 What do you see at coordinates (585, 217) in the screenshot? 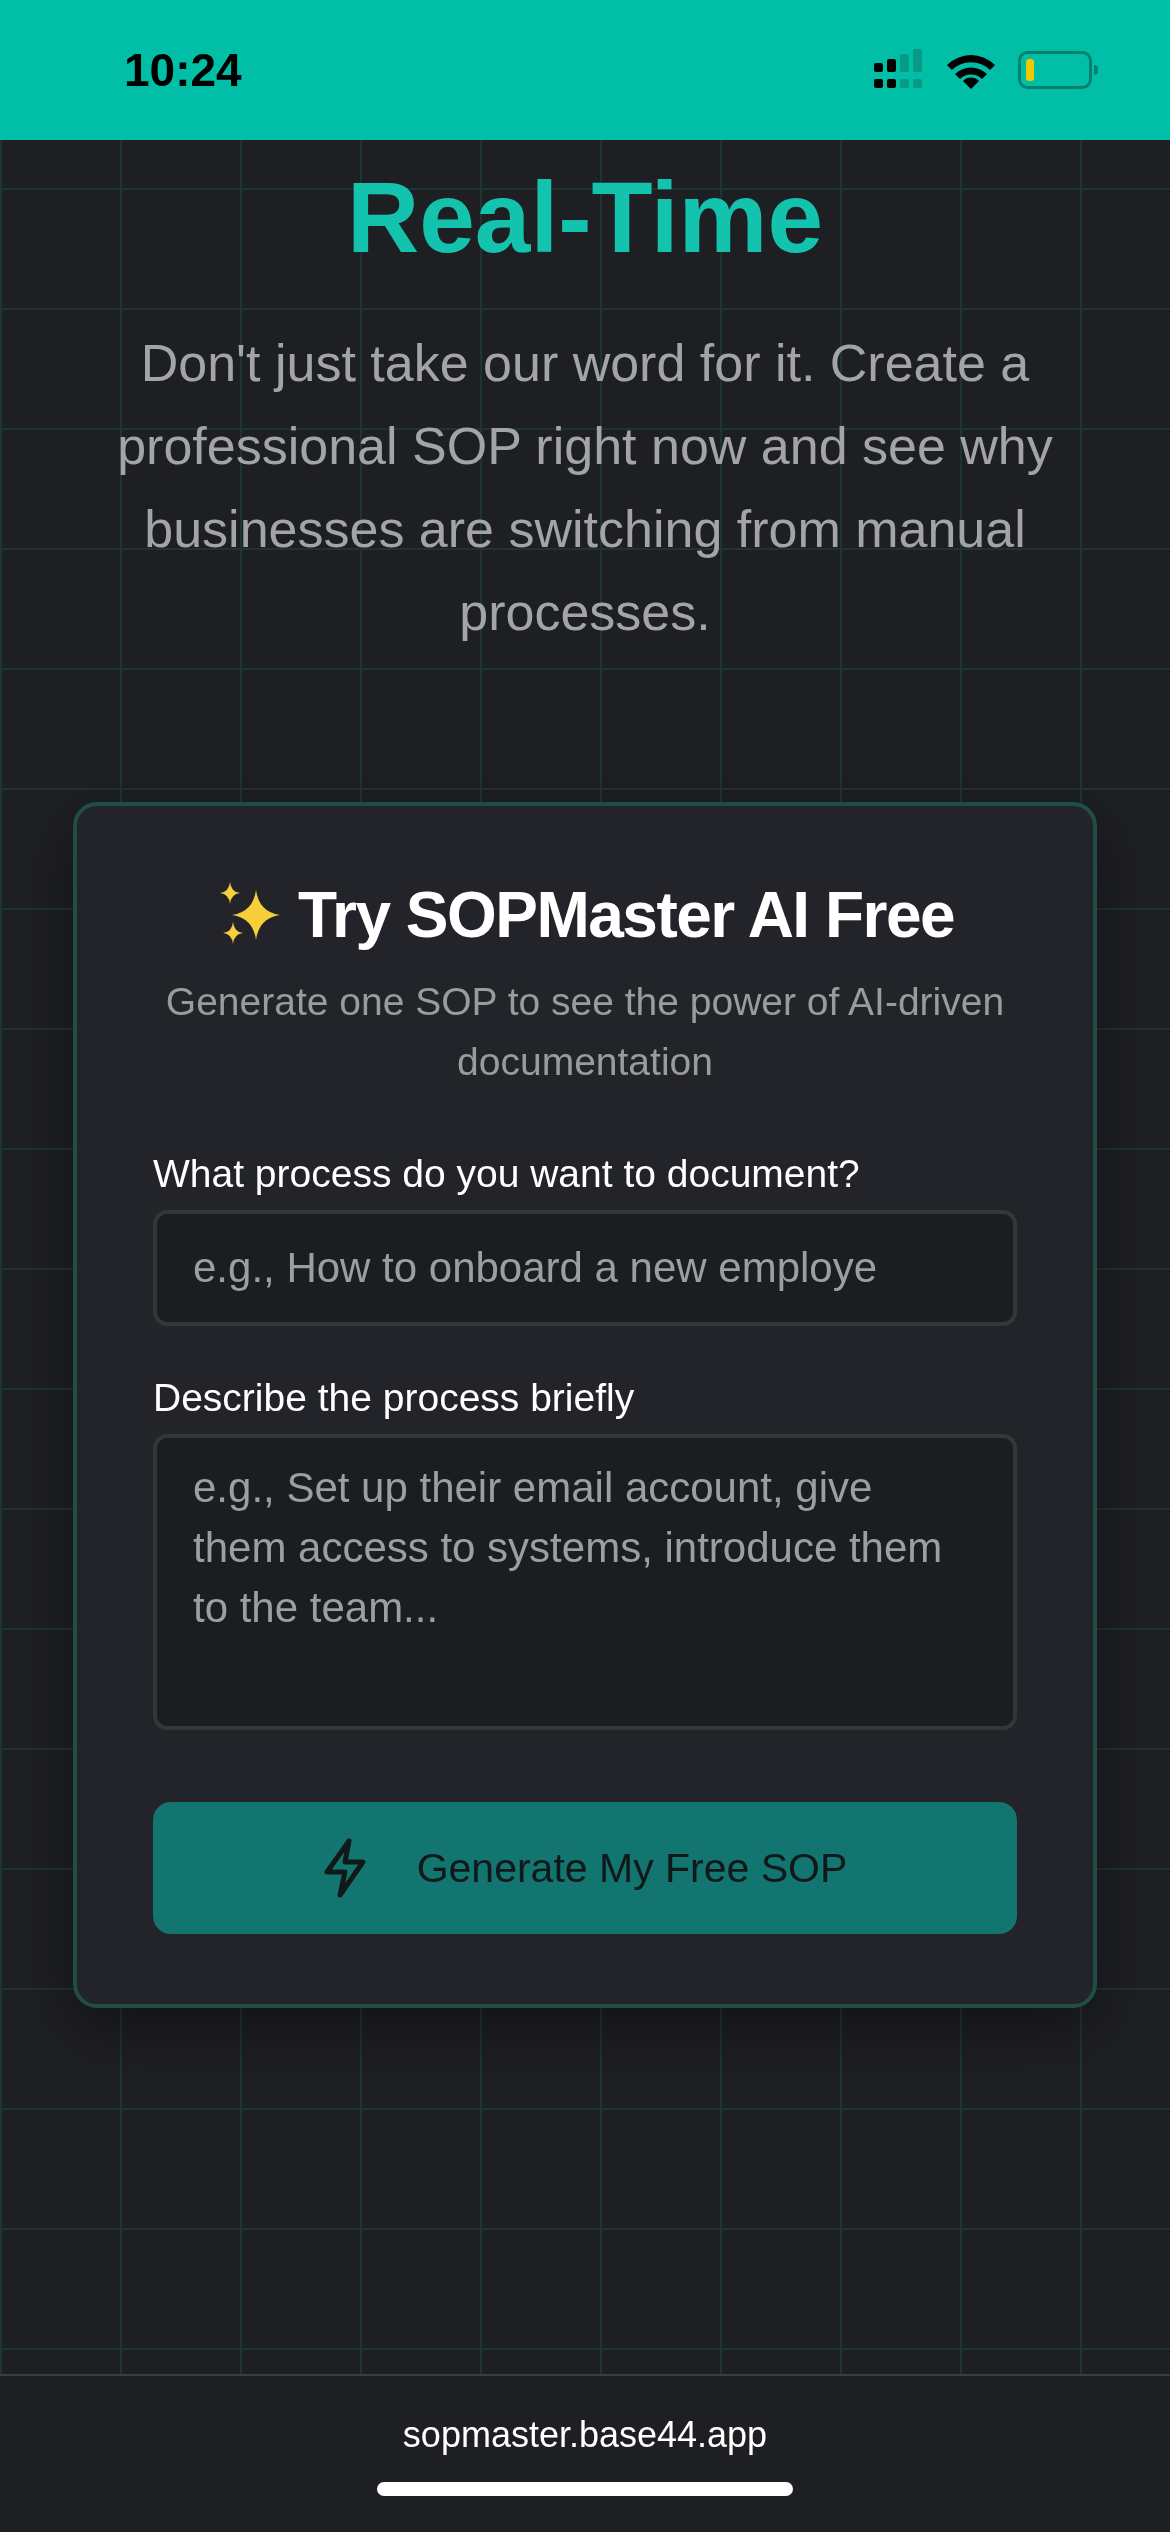
I see `hero-title: Real-Time` at bounding box center [585, 217].